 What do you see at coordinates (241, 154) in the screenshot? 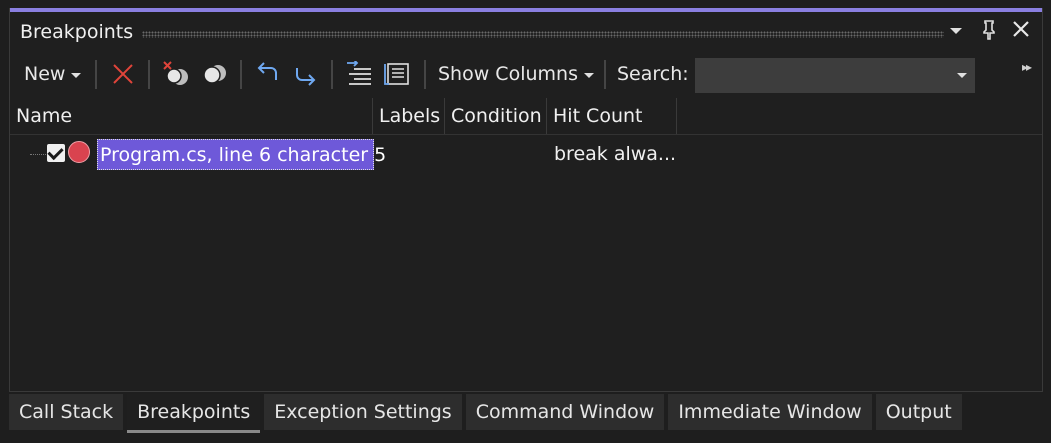
I see `breakpoint-name: Program.cs, line 6 character 5` at bounding box center [241, 154].